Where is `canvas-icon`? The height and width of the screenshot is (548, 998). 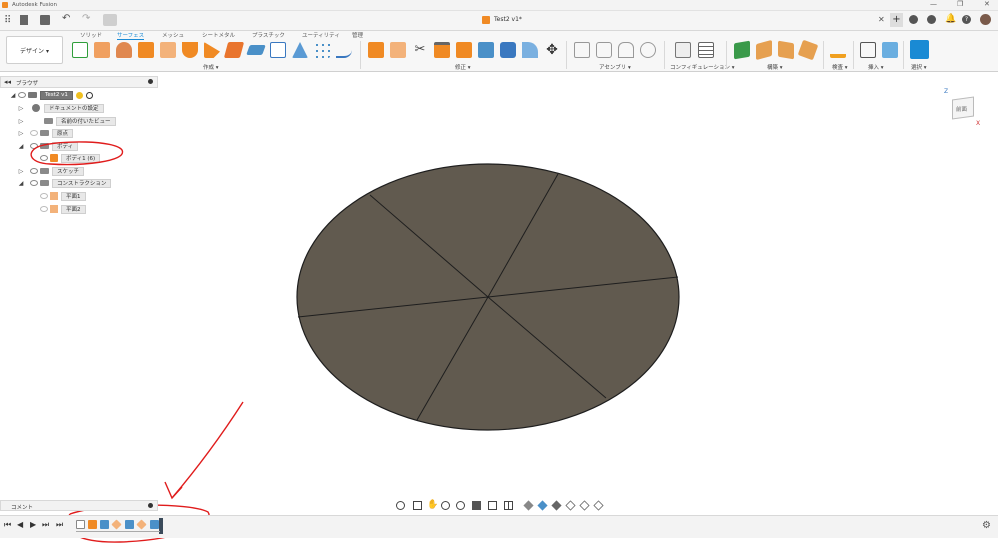
canvas-icon is located at coordinates (890, 50).